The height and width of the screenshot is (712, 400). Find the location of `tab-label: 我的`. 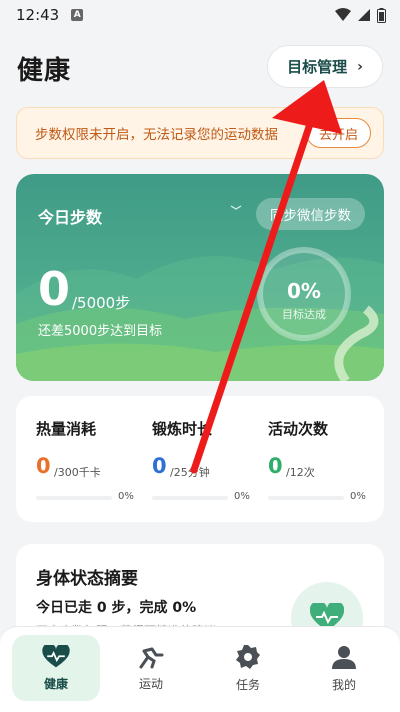

tab-label: 我的 is located at coordinates (343, 684).